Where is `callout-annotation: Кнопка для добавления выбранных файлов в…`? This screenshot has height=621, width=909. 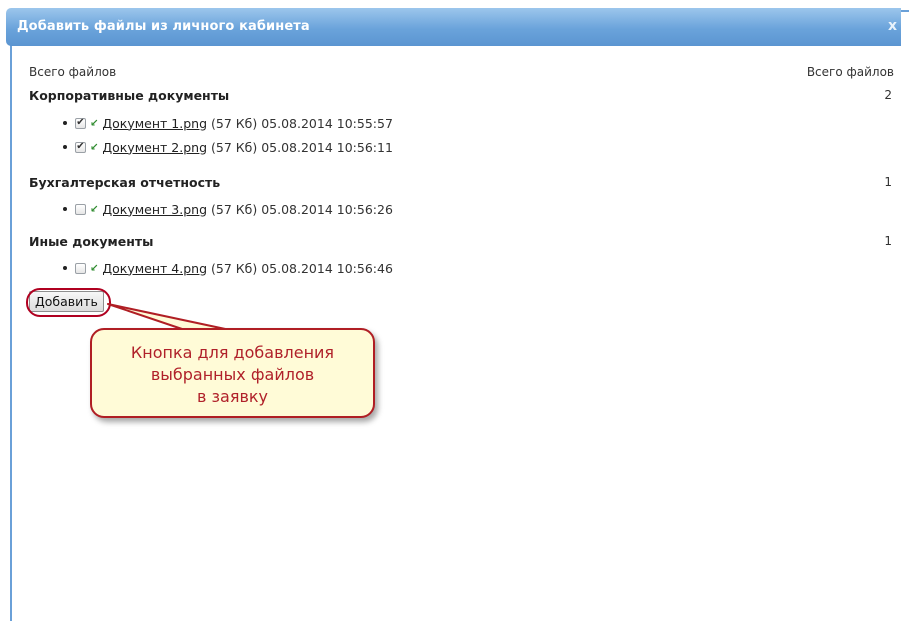
callout-annotation: Кнопка для добавления выбранных файлов в… is located at coordinates (232, 373).